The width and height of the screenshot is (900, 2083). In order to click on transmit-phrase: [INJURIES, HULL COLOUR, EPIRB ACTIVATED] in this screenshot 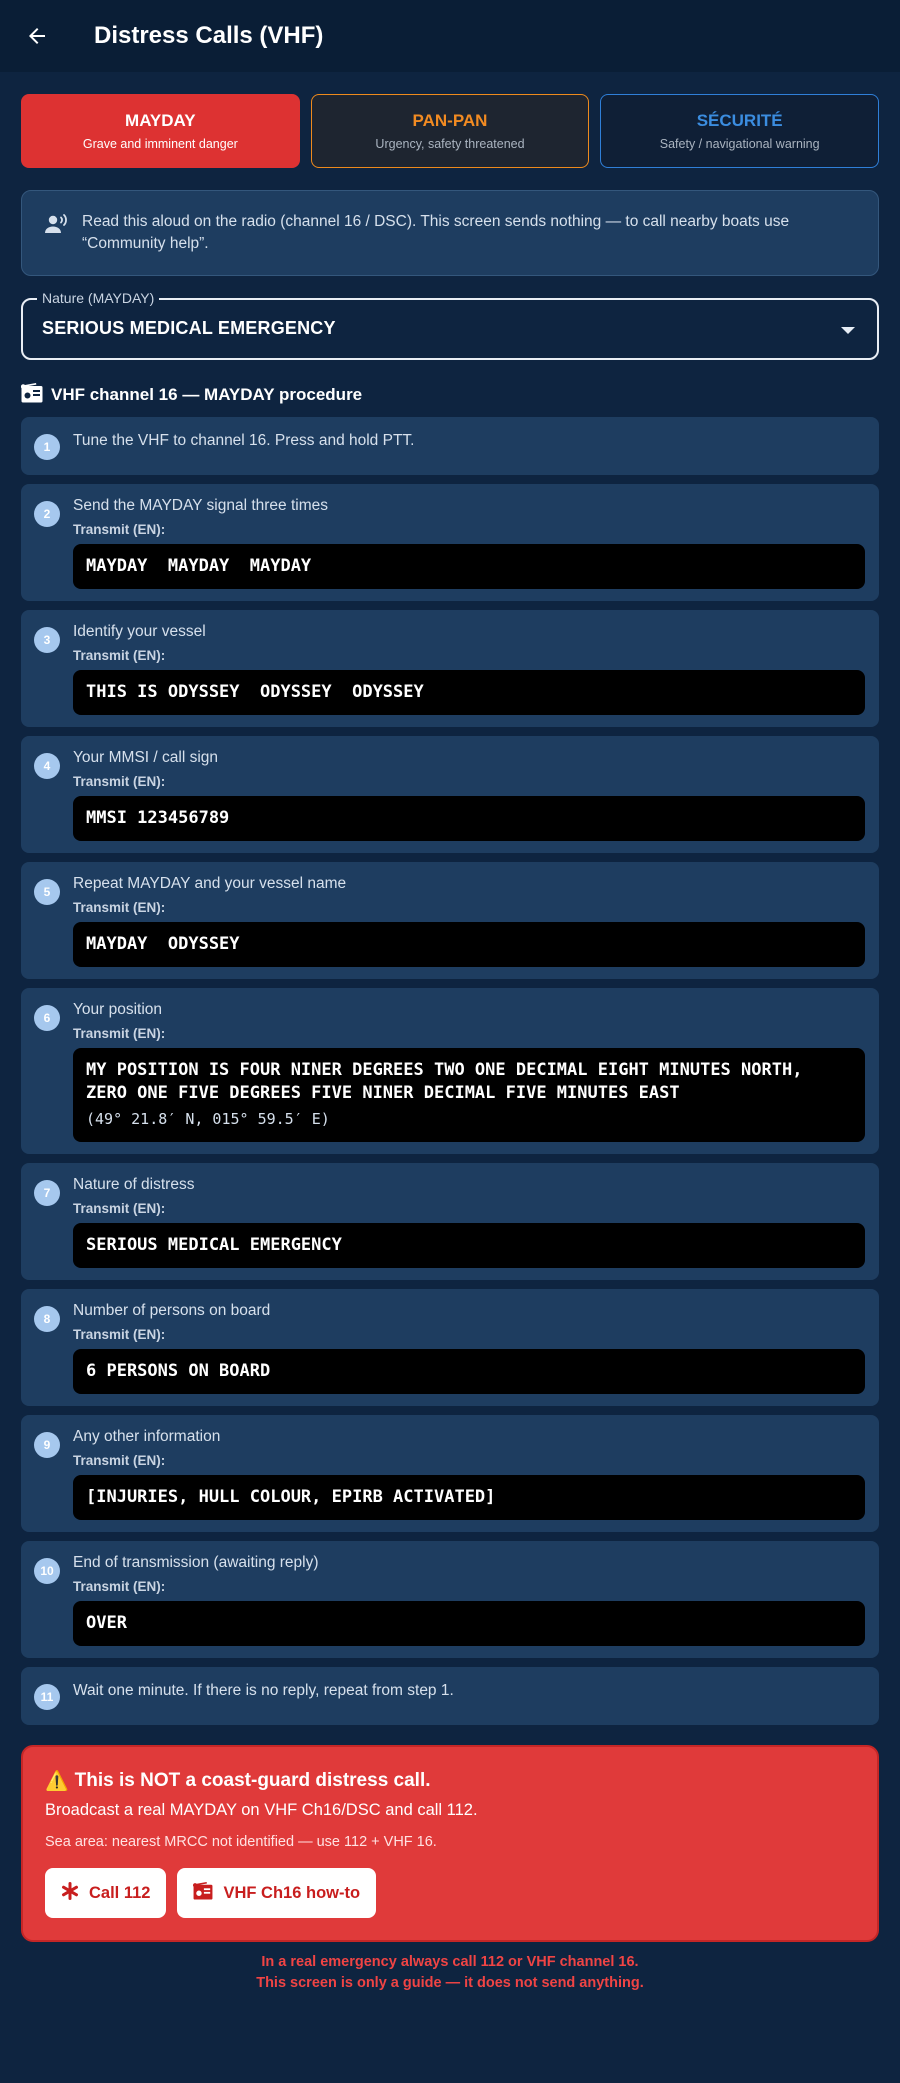, I will do `click(469, 1497)`.